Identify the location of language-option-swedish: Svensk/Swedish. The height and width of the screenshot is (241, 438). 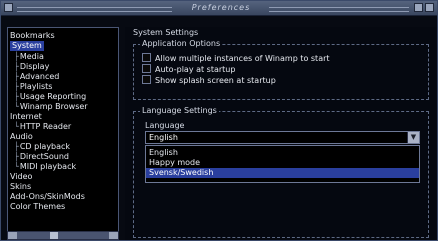
(282, 173).